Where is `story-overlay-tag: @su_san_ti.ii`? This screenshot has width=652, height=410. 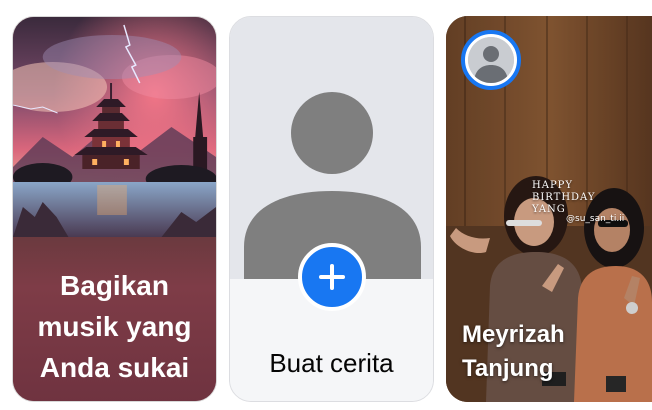
story-overlay-tag: @su_san_ti.ii is located at coordinates (595, 219).